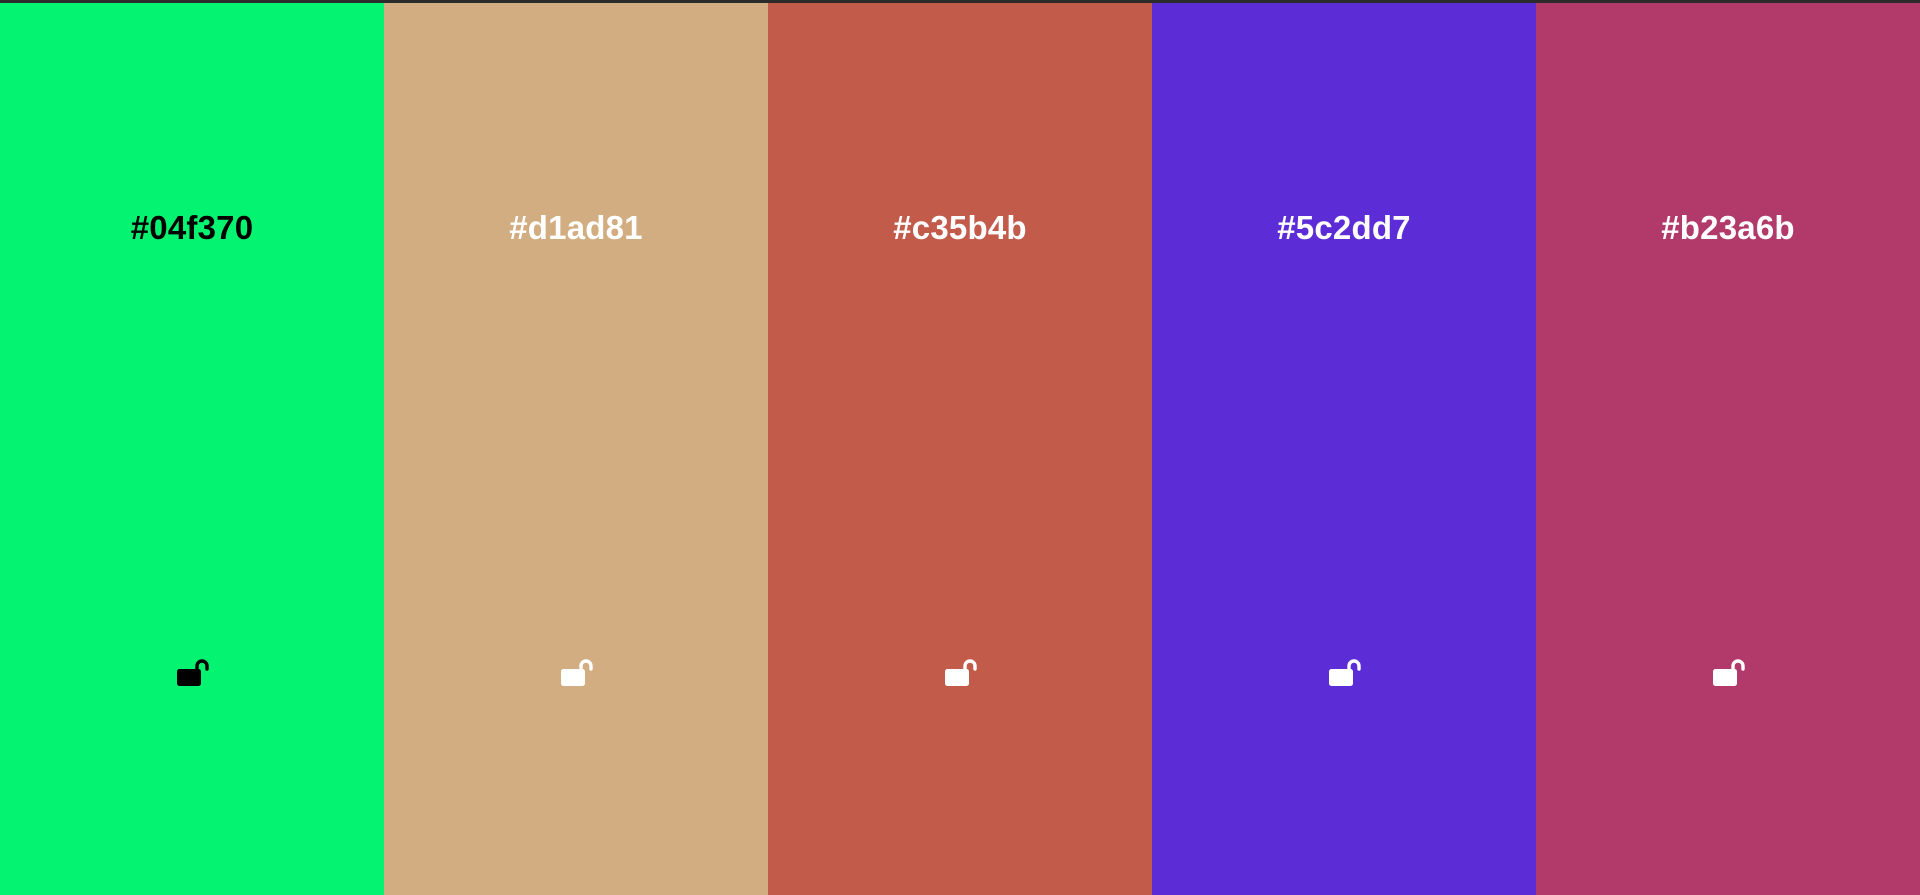 Image resolution: width=1920 pixels, height=895 pixels. Describe the element at coordinates (960, 228) in the screenshot. I see `hex-label: #c35b4b` at that location.